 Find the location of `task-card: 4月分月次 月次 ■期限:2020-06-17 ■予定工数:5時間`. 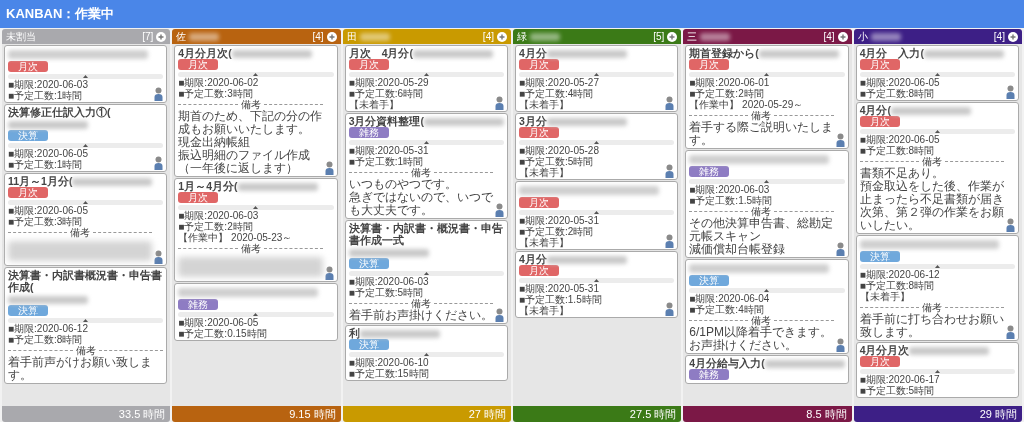

task-card: 4月分月次 月次 ■期限:2020-06-17 ■予定工数:5時間 is located at coordinates (937, 370).